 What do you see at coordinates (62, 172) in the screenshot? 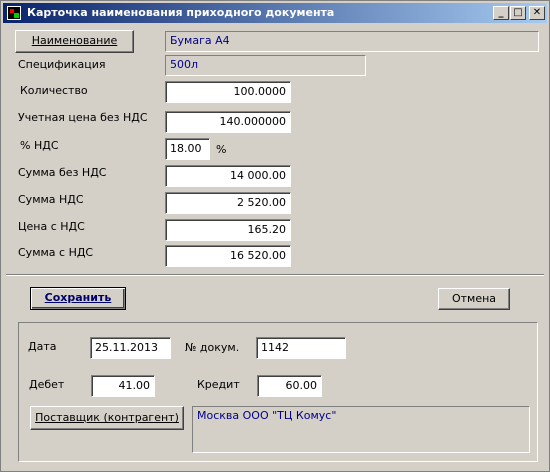
I see `sum-novat-label: Сумма без НДС` at bounding box center [62, 172].